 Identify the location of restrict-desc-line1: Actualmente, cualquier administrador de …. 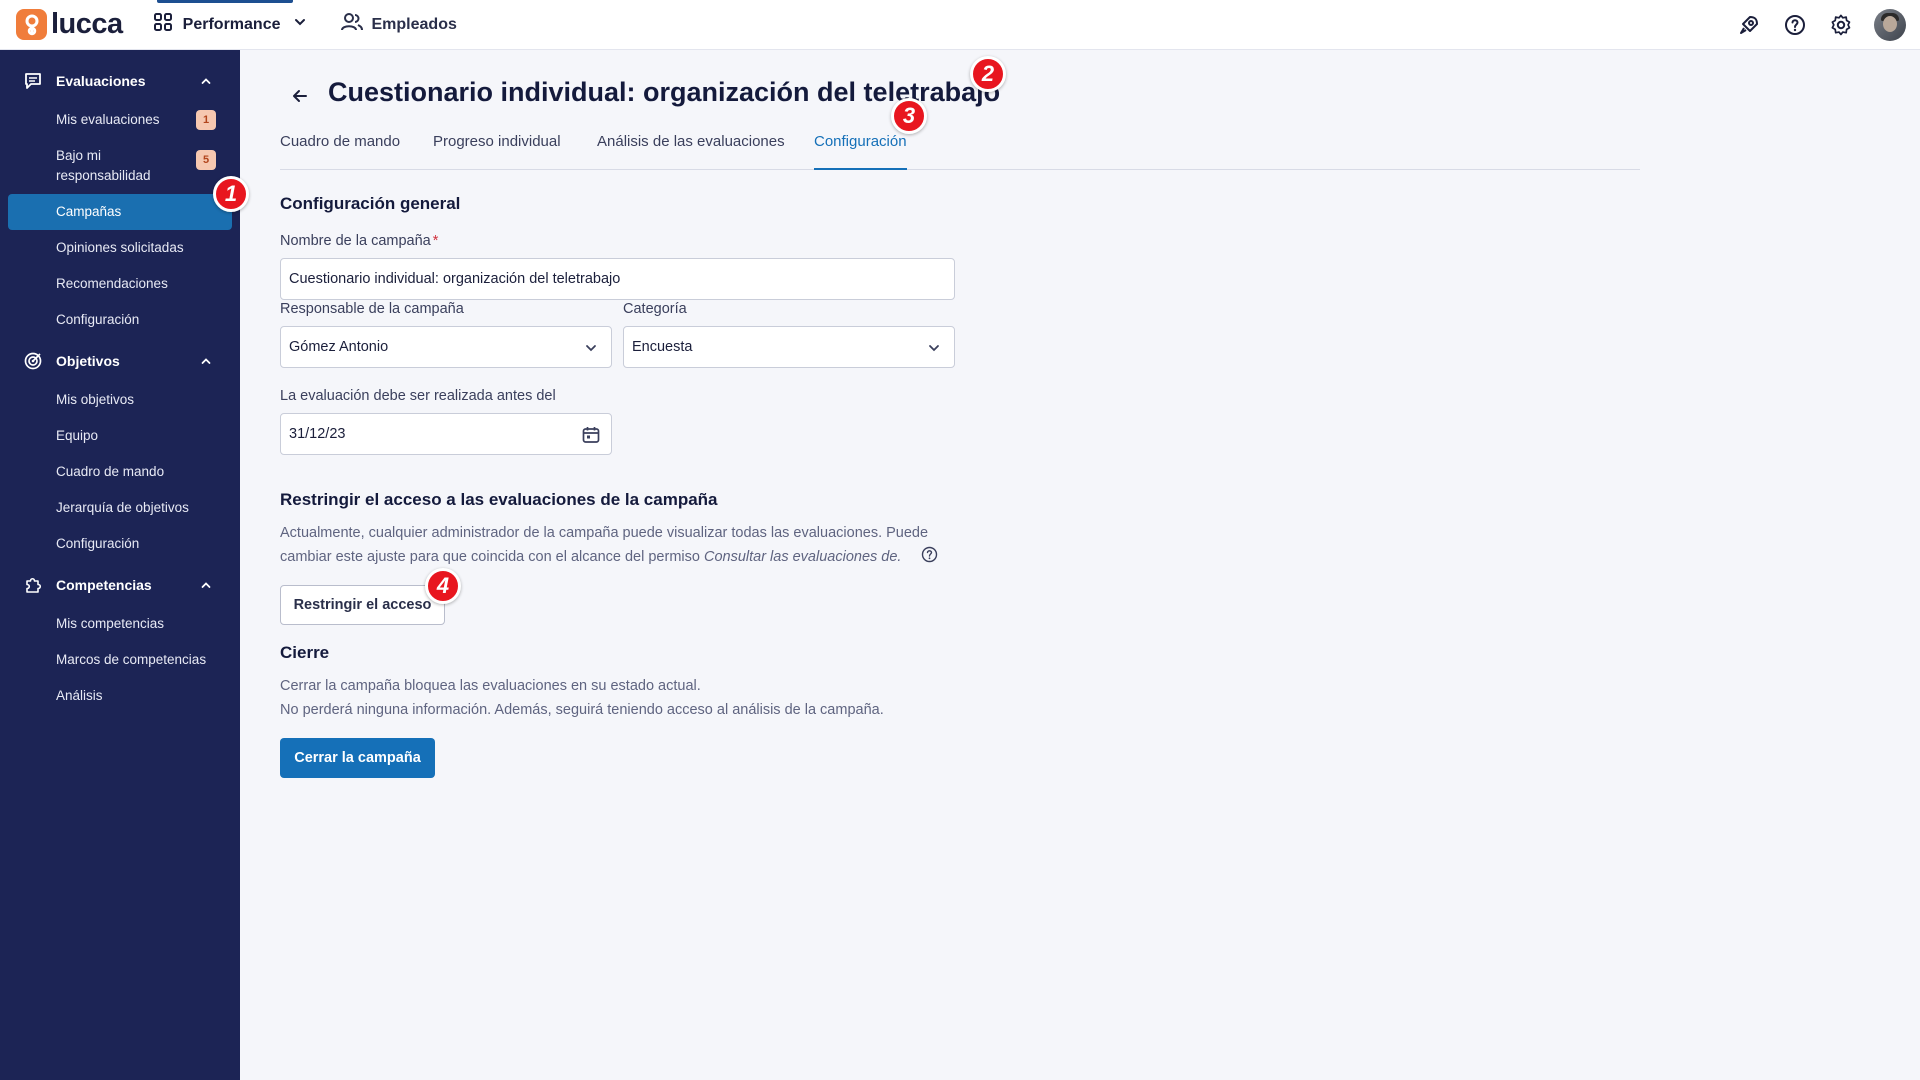
(604, 533).